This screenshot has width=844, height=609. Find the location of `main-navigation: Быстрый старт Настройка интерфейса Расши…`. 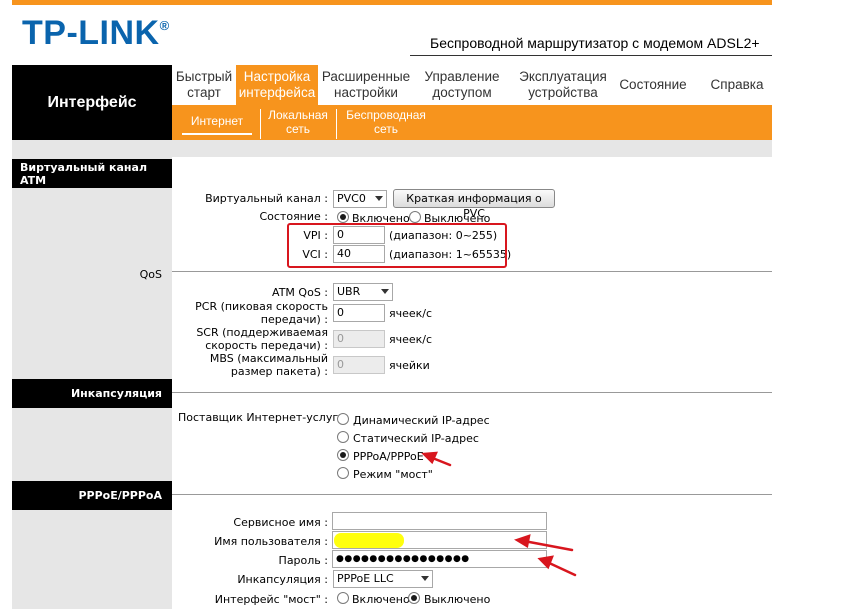

main-navigation: Быстрый старт Настройка интерфейса Расши… is located at coordinates (472, 102).